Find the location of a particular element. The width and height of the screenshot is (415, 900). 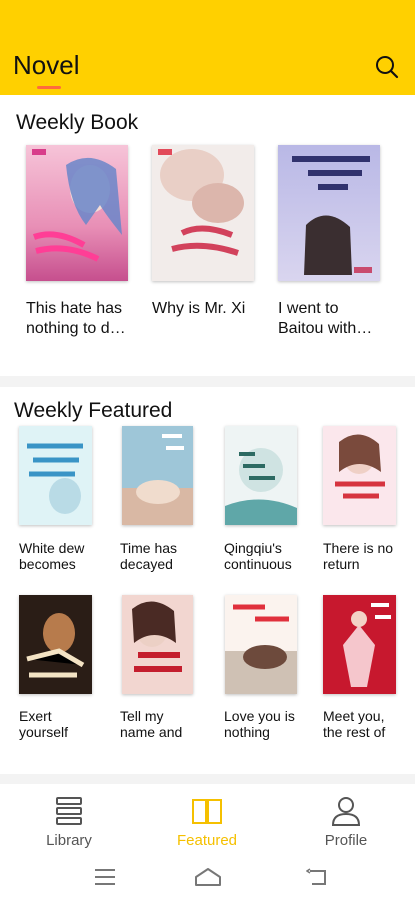

profile-icon is located at coordinates (346, 811).